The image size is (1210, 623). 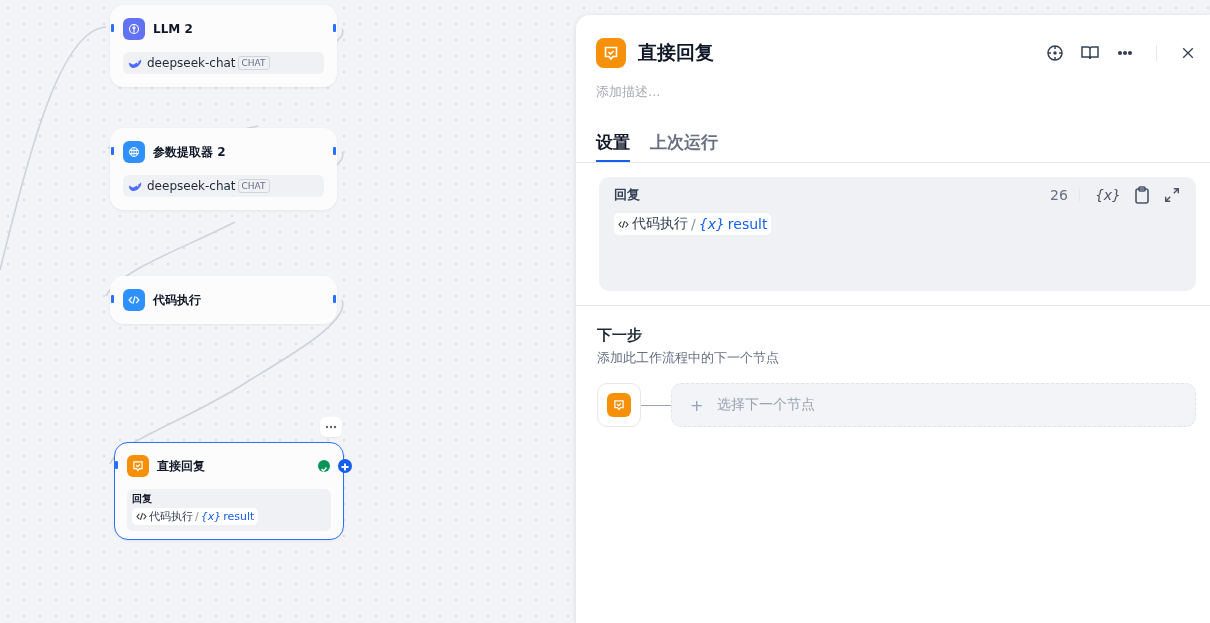 I want to click on expand-icon, so click(x=1172, y=195).